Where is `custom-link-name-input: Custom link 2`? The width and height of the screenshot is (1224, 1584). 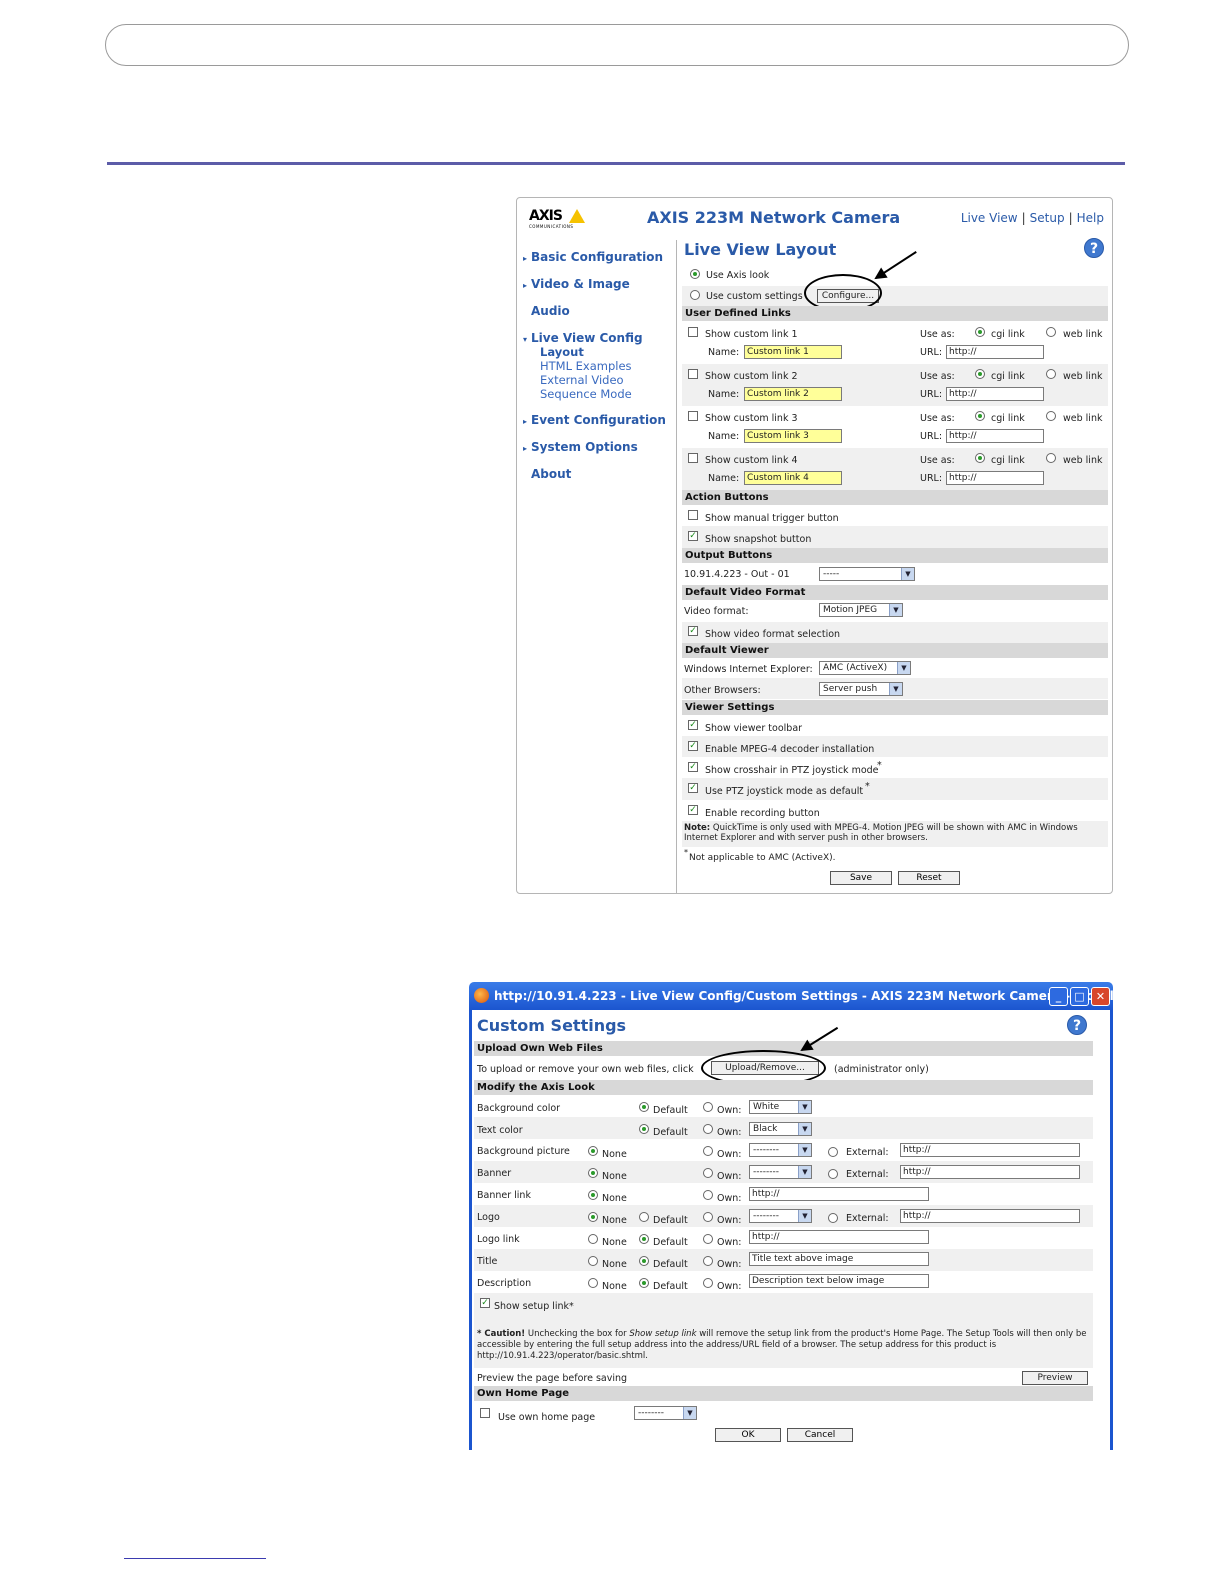
custom-link-name-input: Custom link 2 is located at coordinates (793, 394).